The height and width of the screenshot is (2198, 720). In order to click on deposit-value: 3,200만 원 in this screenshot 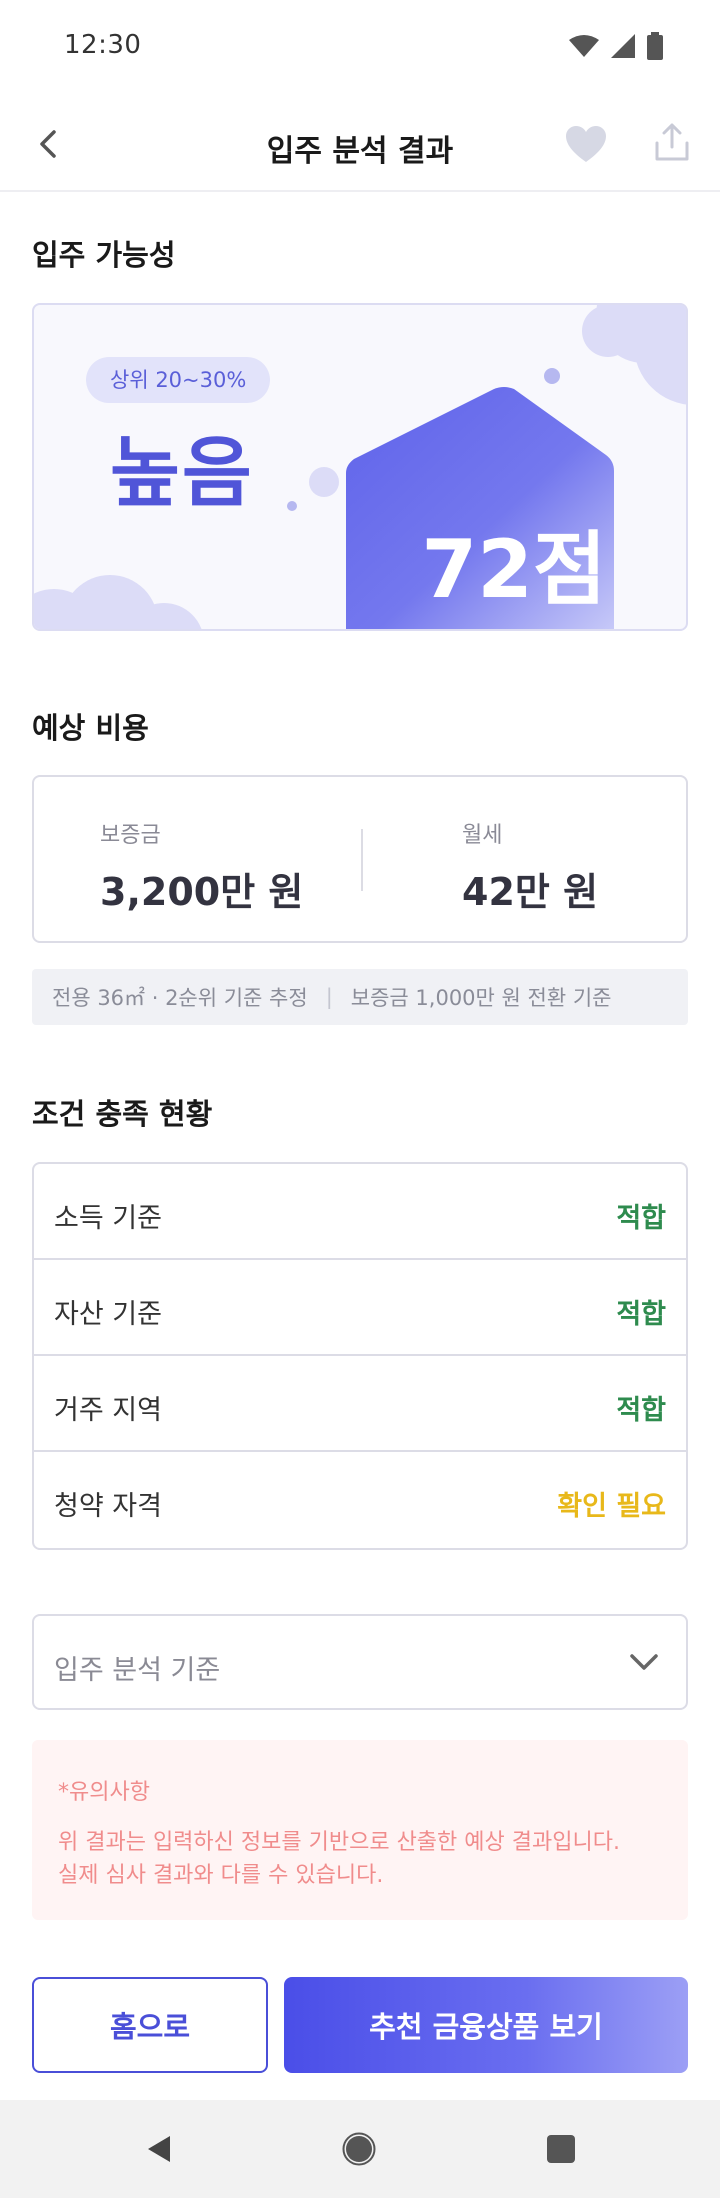, I will do `click(202, 892)`.